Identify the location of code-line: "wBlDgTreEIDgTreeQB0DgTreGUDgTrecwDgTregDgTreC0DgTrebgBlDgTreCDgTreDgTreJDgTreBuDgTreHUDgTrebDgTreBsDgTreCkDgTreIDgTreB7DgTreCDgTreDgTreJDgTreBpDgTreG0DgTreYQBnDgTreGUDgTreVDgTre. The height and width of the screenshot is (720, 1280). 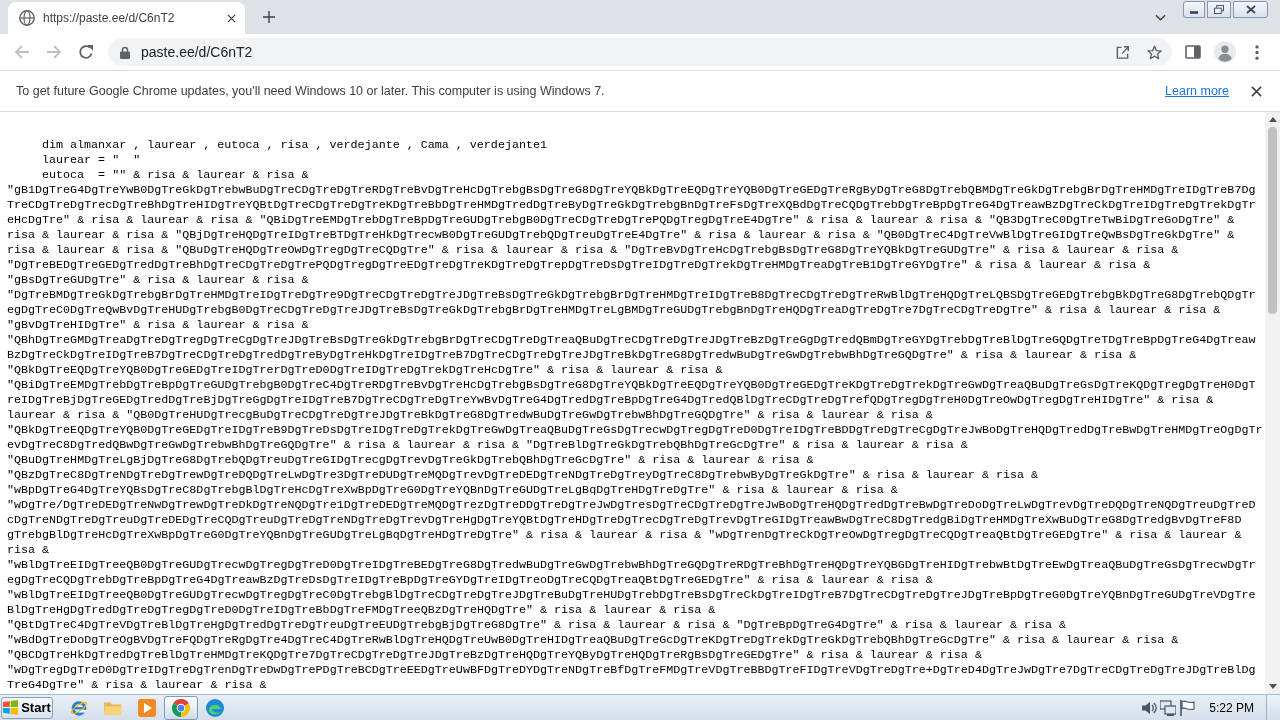
(631, 595).